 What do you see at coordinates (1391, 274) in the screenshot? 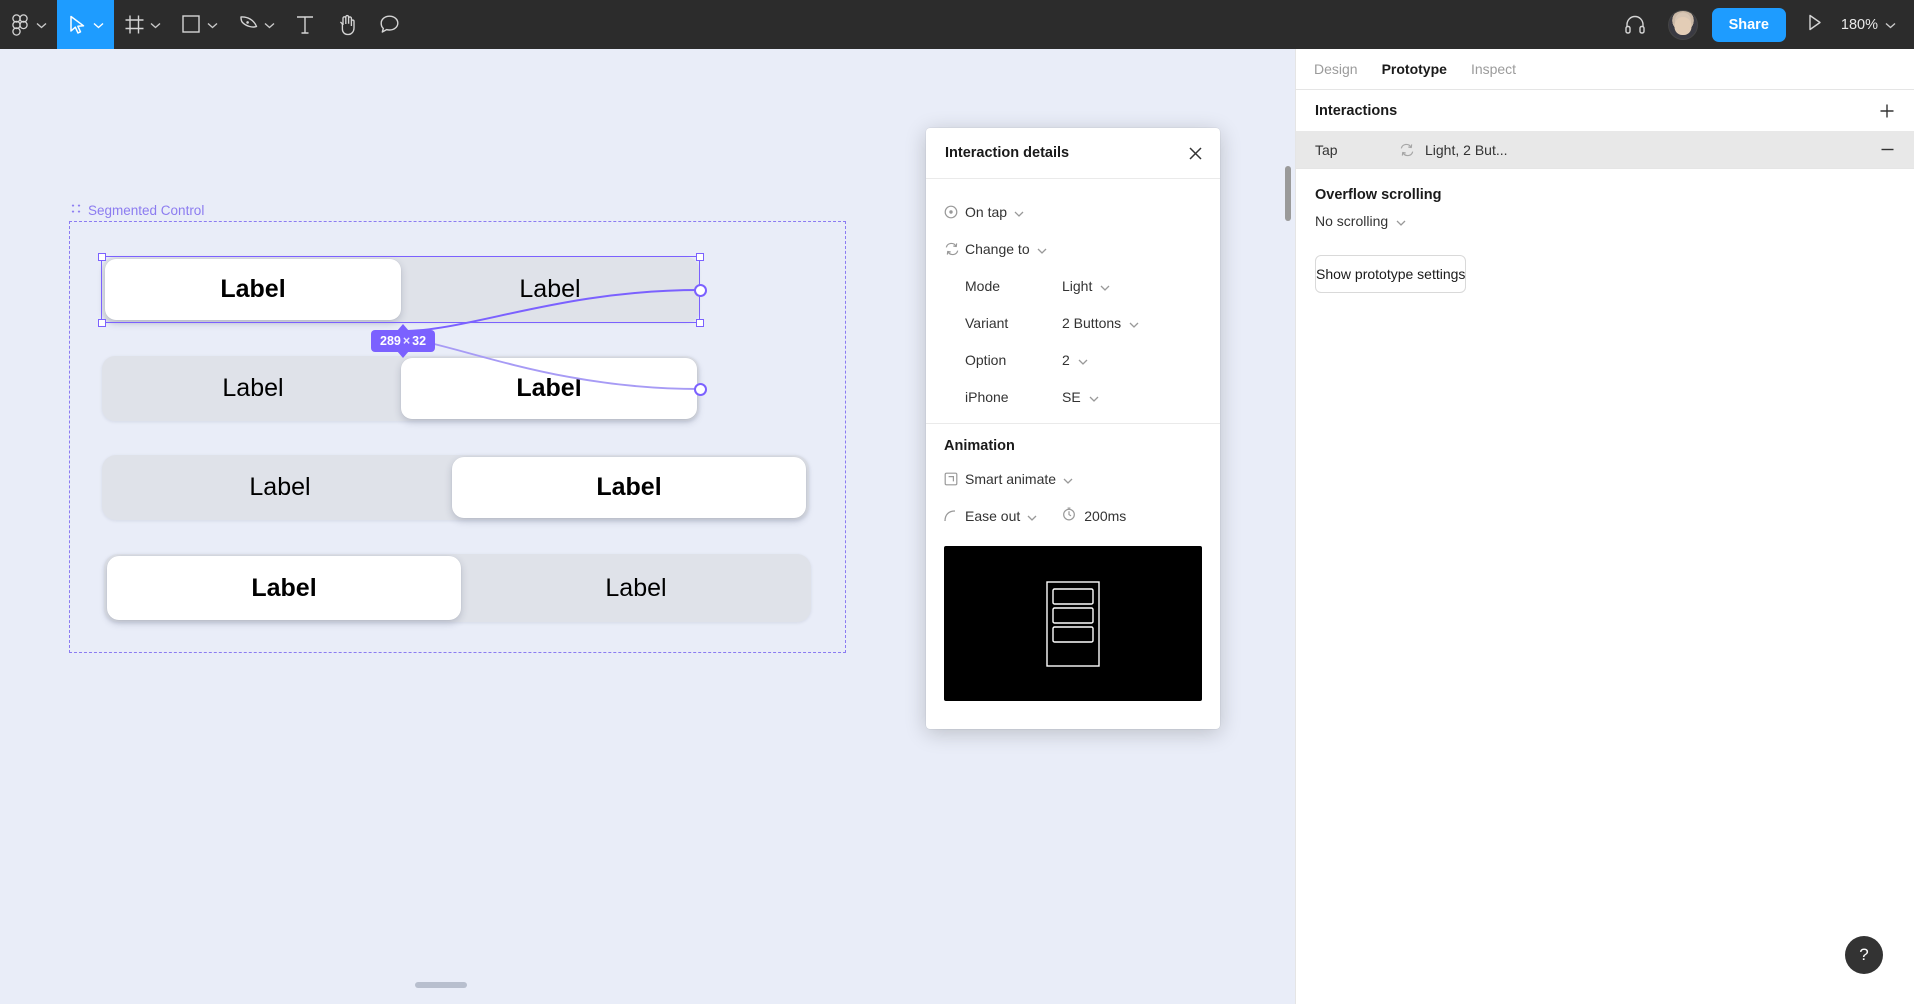
I see `show-prototype-settings-button: Show prototype settings` at bounding box center [1391, 274].